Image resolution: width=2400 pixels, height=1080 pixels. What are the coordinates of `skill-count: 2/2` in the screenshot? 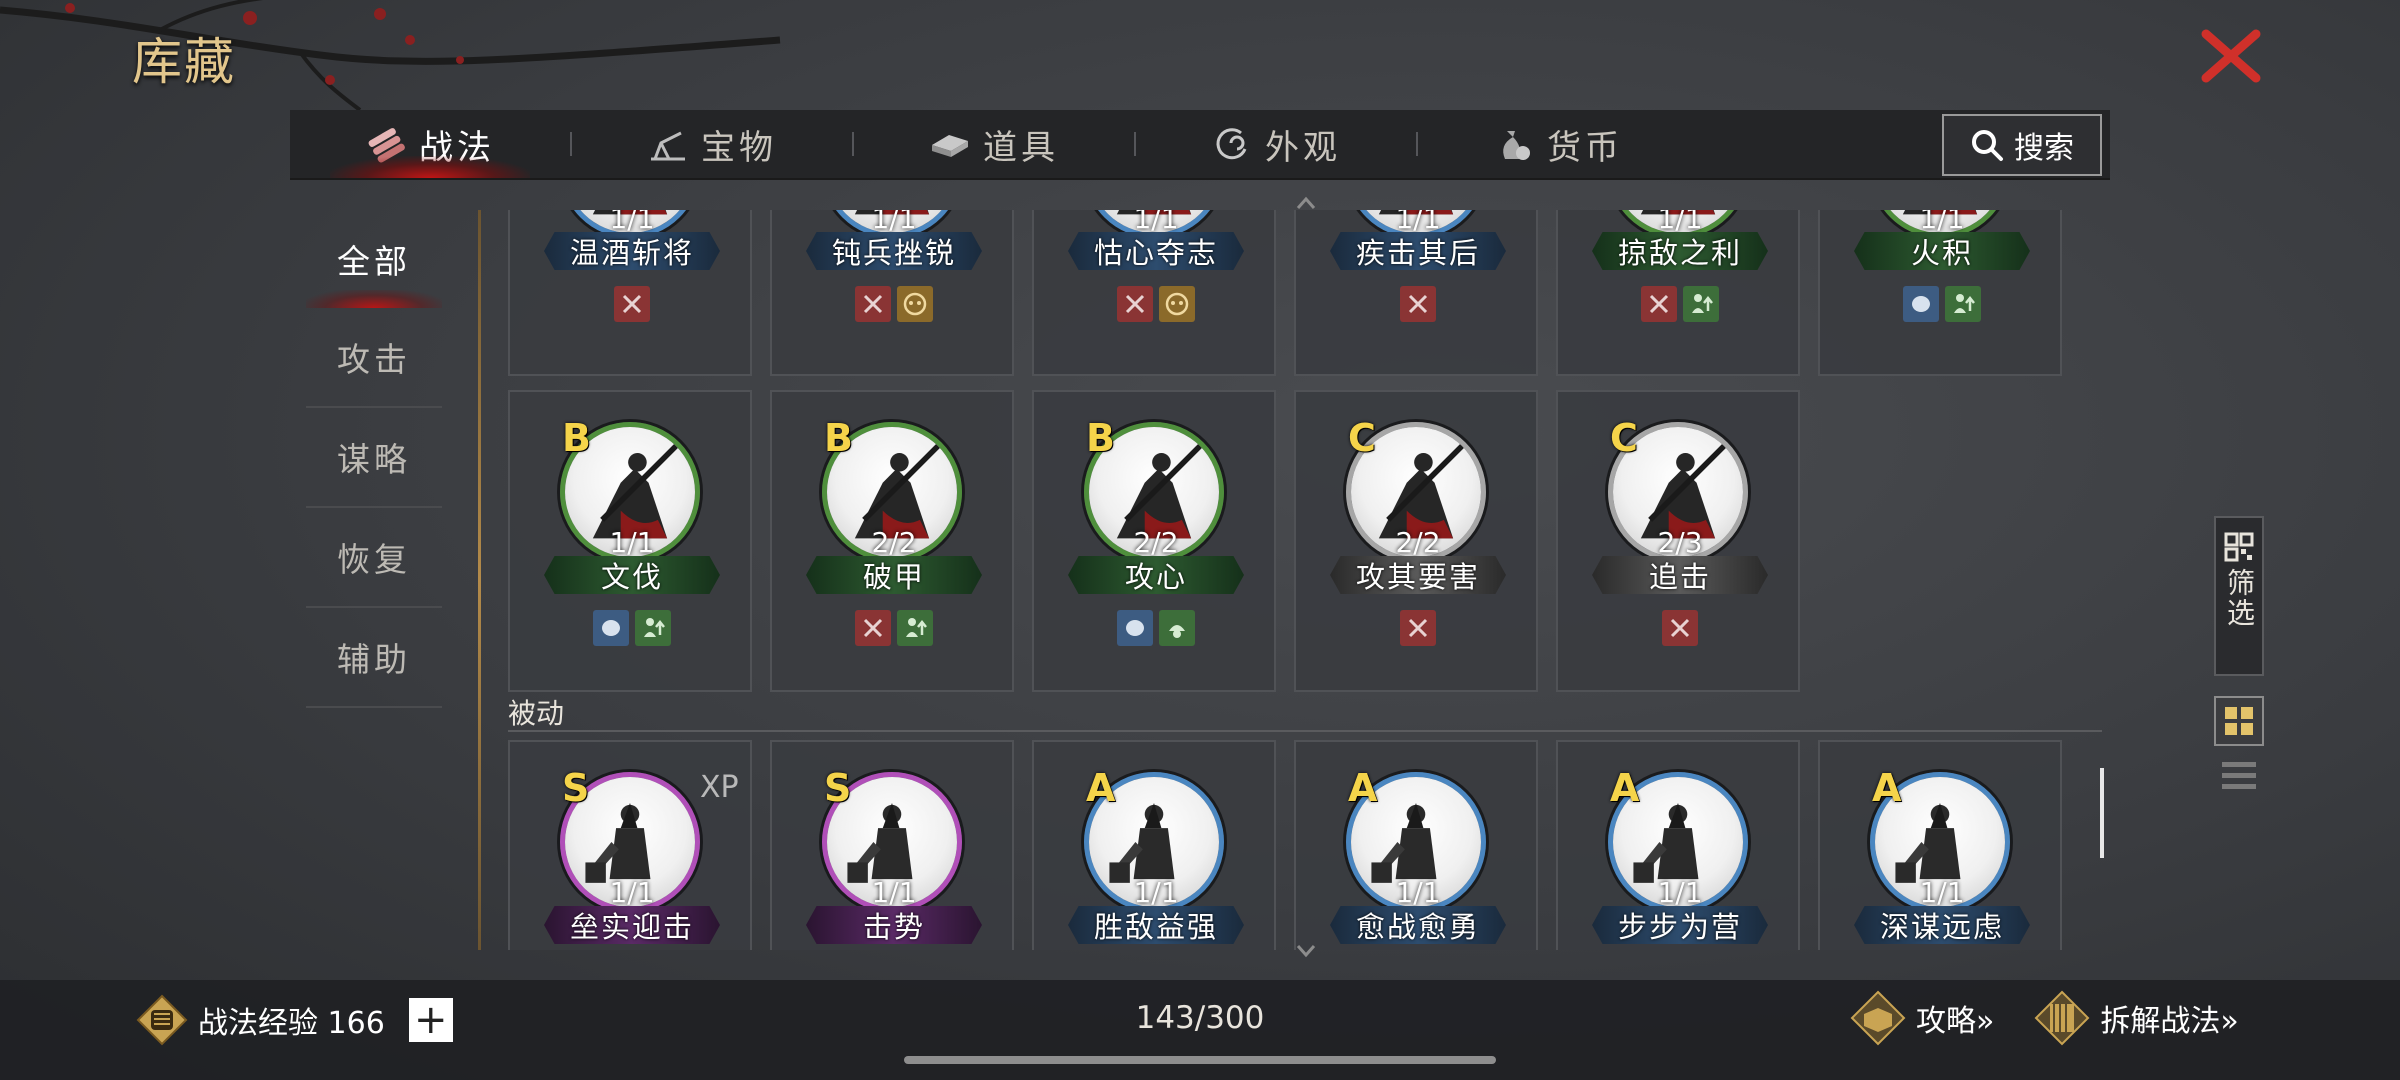 It's located at (1418, 542).